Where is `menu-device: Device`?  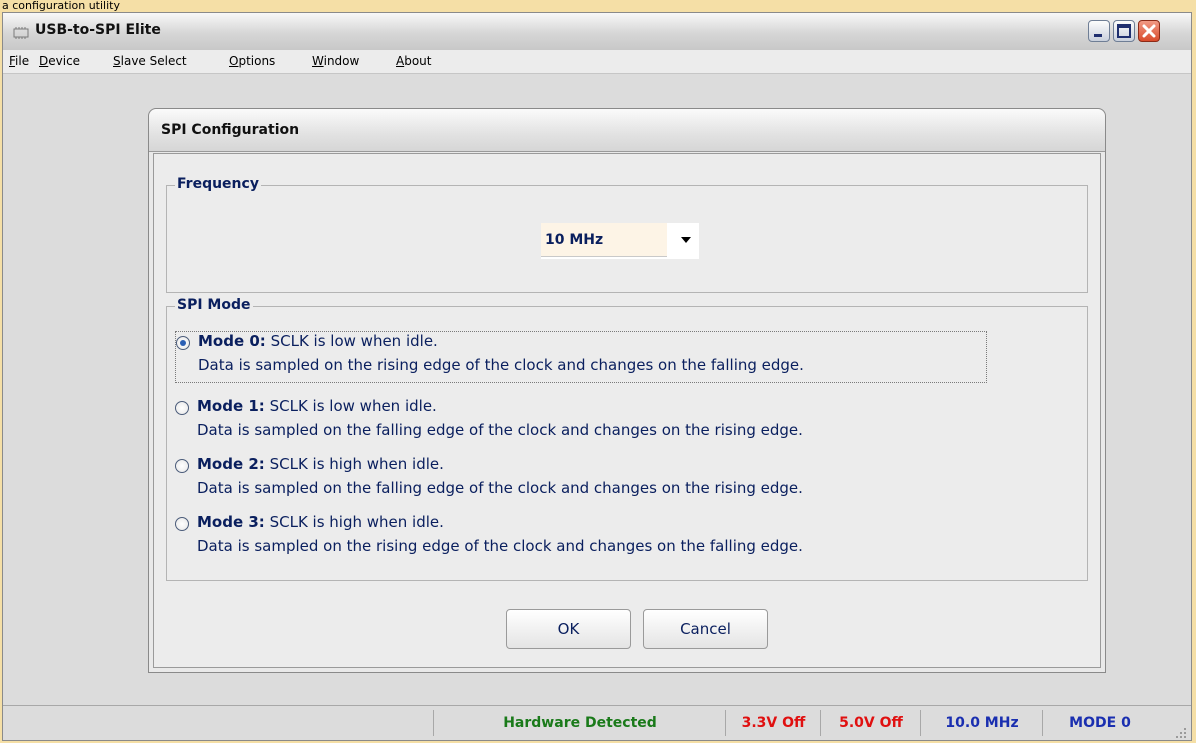
menu-device: Device is located at coordinates (59, 61).